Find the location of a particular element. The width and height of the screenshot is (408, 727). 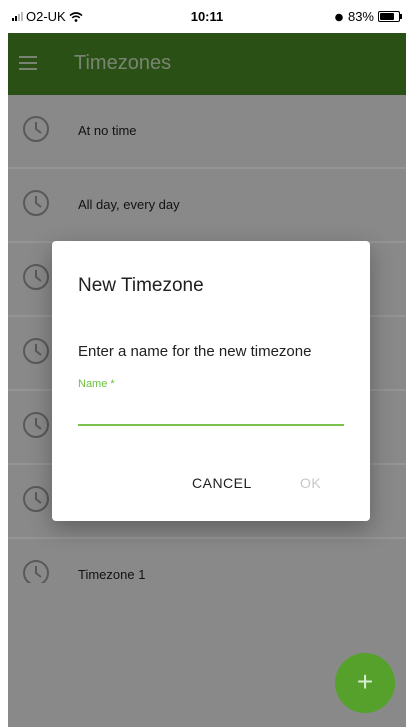

status-right: 83% is located at coordinates (368, 16).